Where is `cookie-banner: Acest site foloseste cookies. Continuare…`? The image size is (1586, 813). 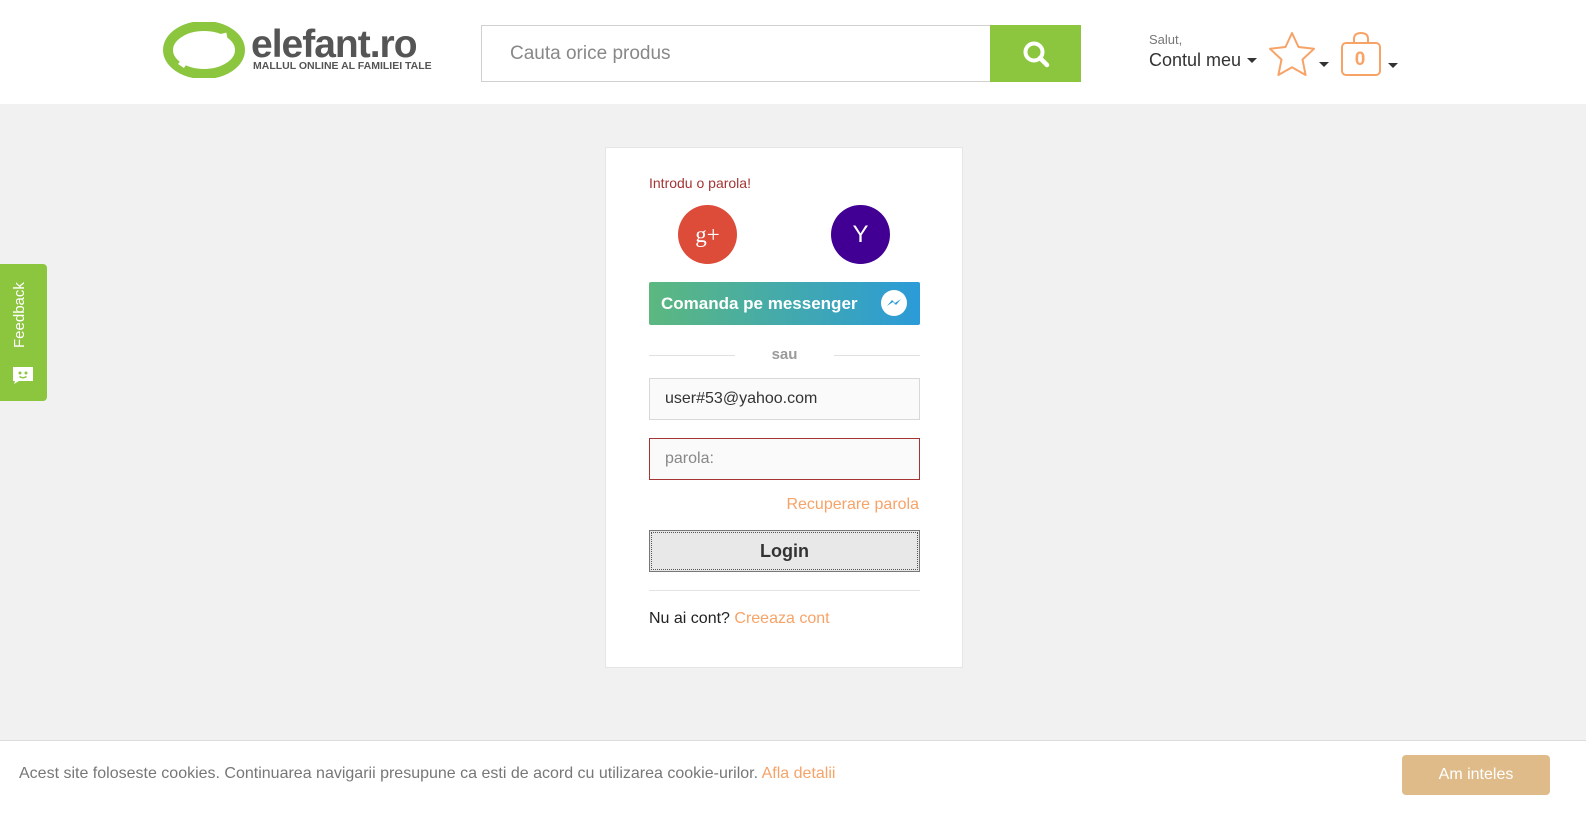 cookie-banner: Acest site foloseste cookies. Continuare… is located at coordinates (793, 776).